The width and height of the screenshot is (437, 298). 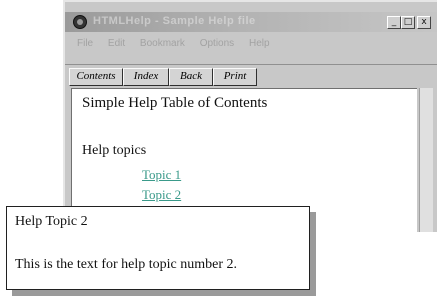 I want to click on menu-item-file: File, so click(x=85, y=43).